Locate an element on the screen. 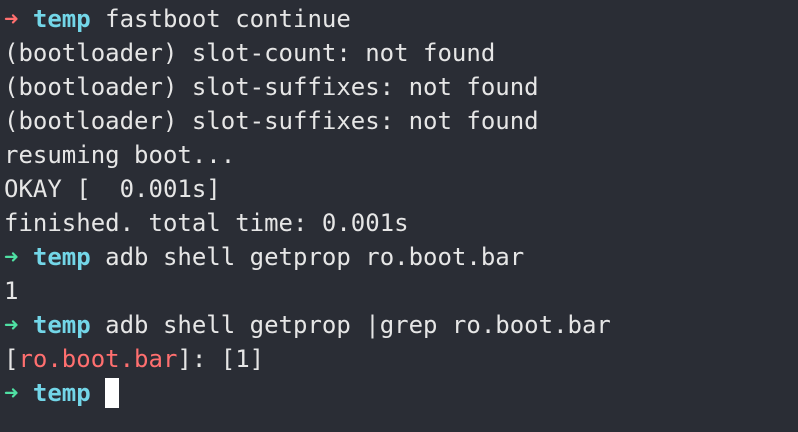 Image resolution: width=798 pixels, height=432 pixels. command-text: fastboot continue is located at coordinates (220, 19).